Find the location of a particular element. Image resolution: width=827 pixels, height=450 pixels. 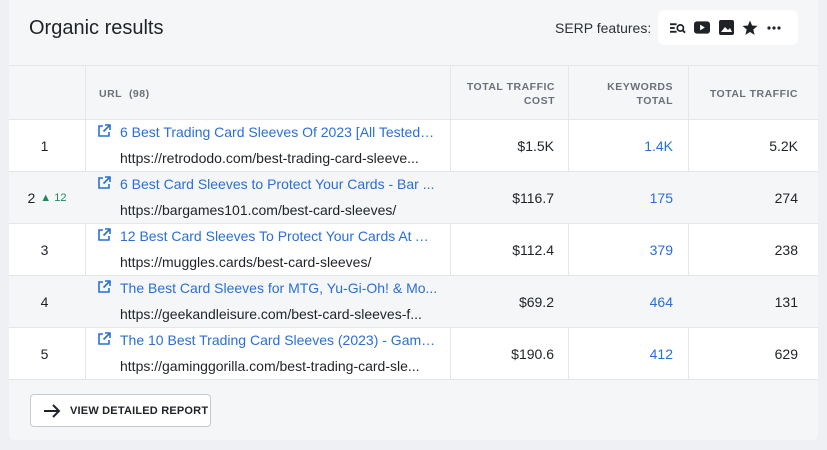

url-count: (98) is located at coordinates (139, 93).